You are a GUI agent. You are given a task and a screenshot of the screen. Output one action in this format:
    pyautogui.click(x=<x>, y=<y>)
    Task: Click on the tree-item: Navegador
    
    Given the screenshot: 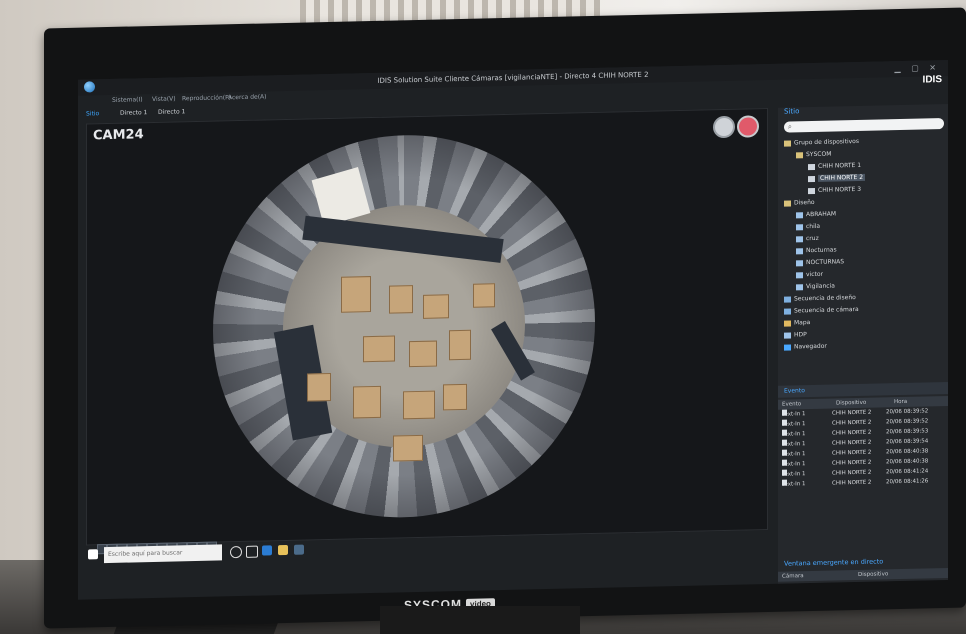 What is the action you would take?
    pyautogui.click(x=864, y=346)
    